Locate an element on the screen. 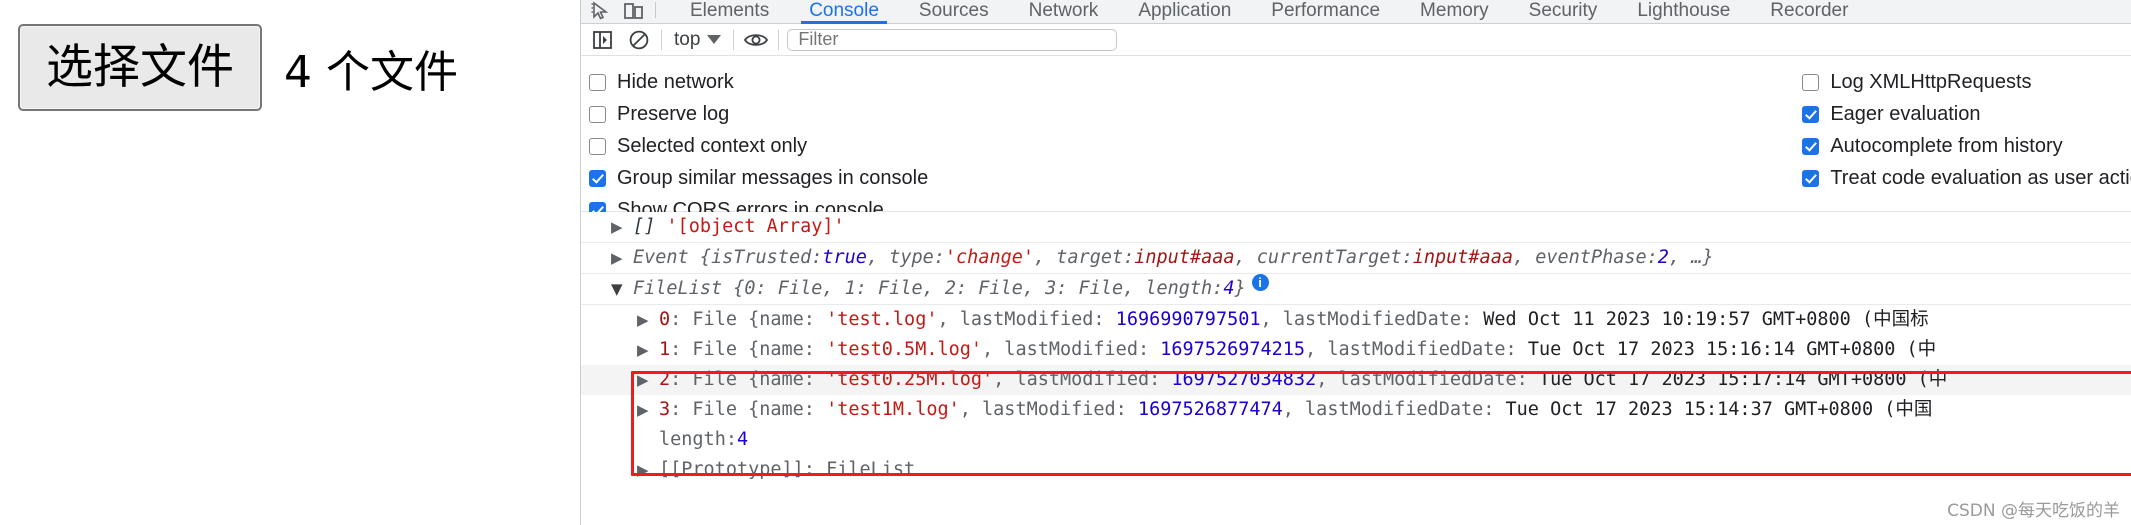 The image size is (2131, 525). file-last-modified: 1697526974215 is located at coordinates (1233, 349).